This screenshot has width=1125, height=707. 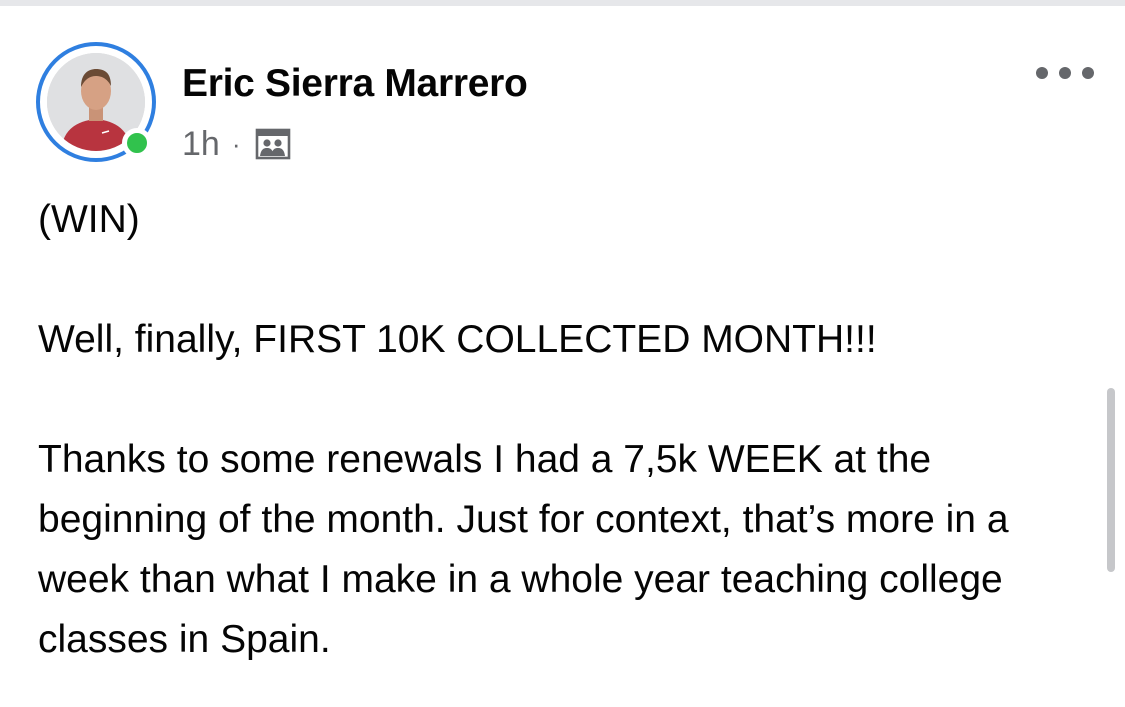 I want to click on post-timestamp: 1h, so click(x=201, y=144).